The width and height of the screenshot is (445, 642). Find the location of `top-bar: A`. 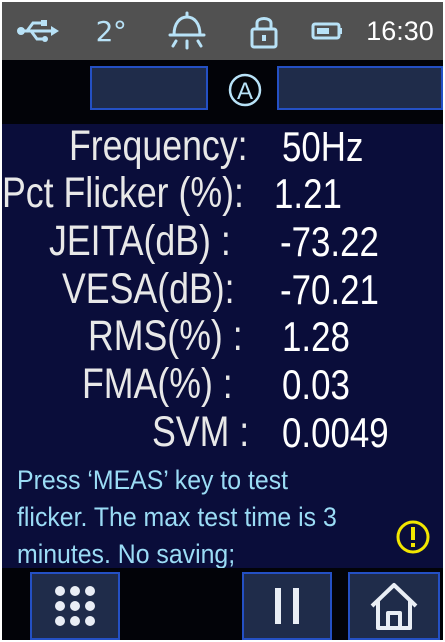

top-bar: A is located at coordinates (222, 92).